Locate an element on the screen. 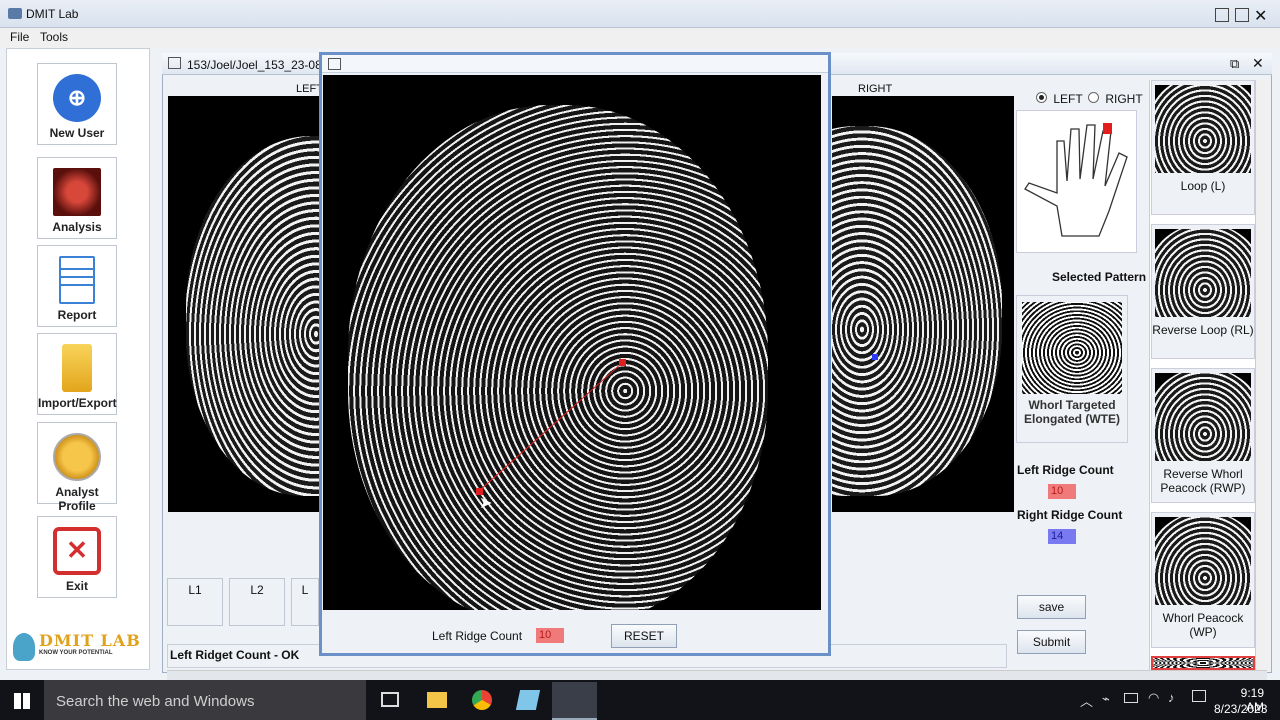 Image resolution: width=1280 pixels, height=720 pixels. analyst-profile-button: Analyst Profile is located at coordinates (77, 467).